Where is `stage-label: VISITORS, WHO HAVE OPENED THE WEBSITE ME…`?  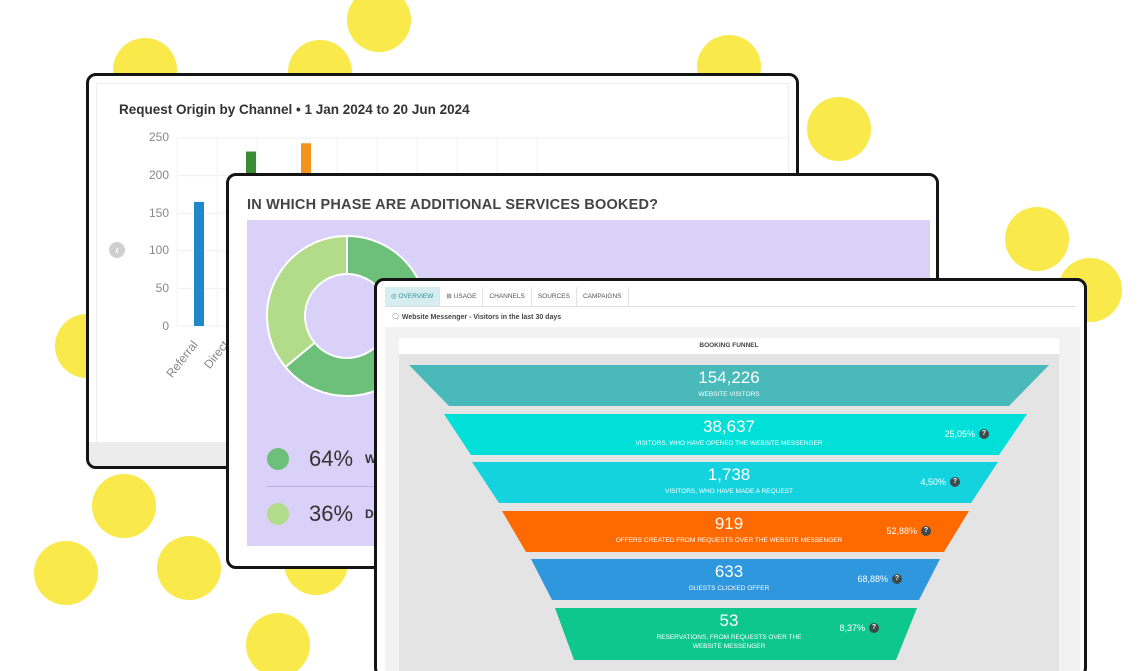 stage-label: VISITORS, WHO HAVE OPENED THE WEBSITE ME… is located at coordinates (729, 443).